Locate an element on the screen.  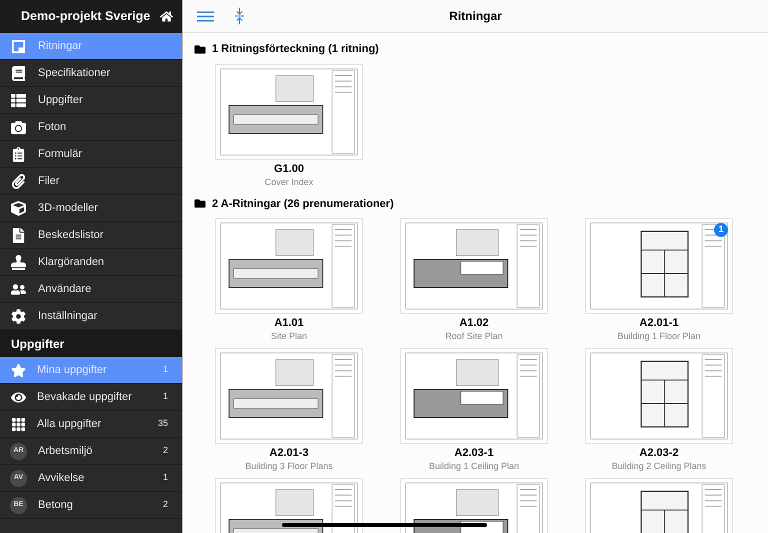
drawing-code: A2.03-1 is located at coordinates (474, 453).